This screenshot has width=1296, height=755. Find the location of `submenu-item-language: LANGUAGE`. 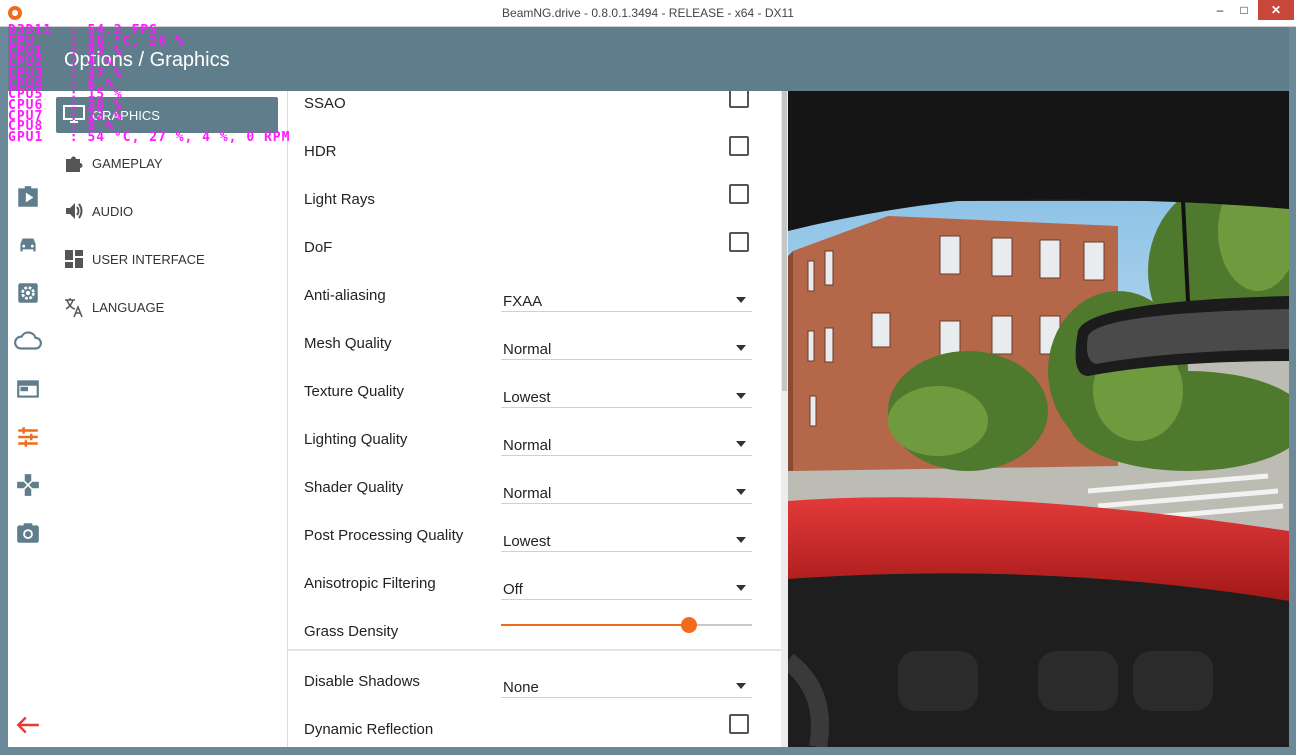

submenu-item-language: LANGUAGE is located at coordinates (167, 307).